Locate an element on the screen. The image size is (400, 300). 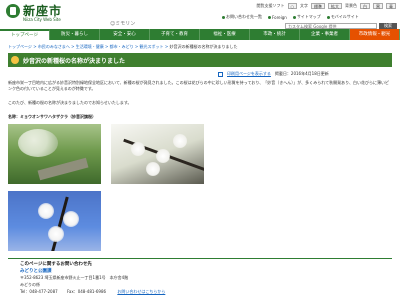
breadcrumb-link: 都市・みどり is located at coordinates (122, 46).